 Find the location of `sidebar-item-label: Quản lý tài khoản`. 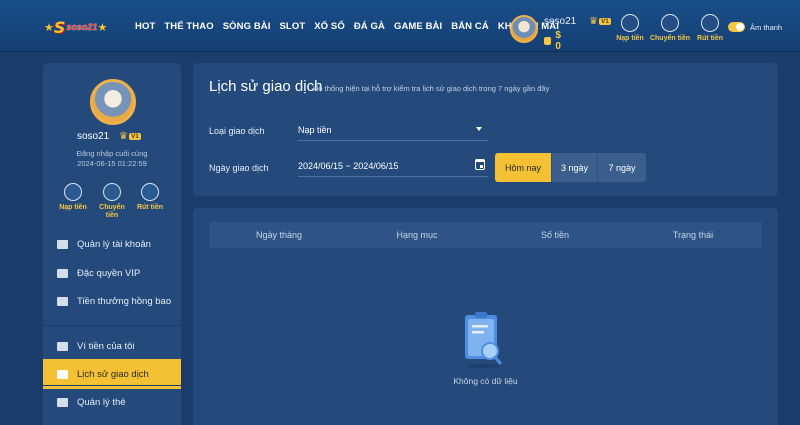

sidebar-item-label: Quản lý tài khoản is located at coordinates (114, 244).